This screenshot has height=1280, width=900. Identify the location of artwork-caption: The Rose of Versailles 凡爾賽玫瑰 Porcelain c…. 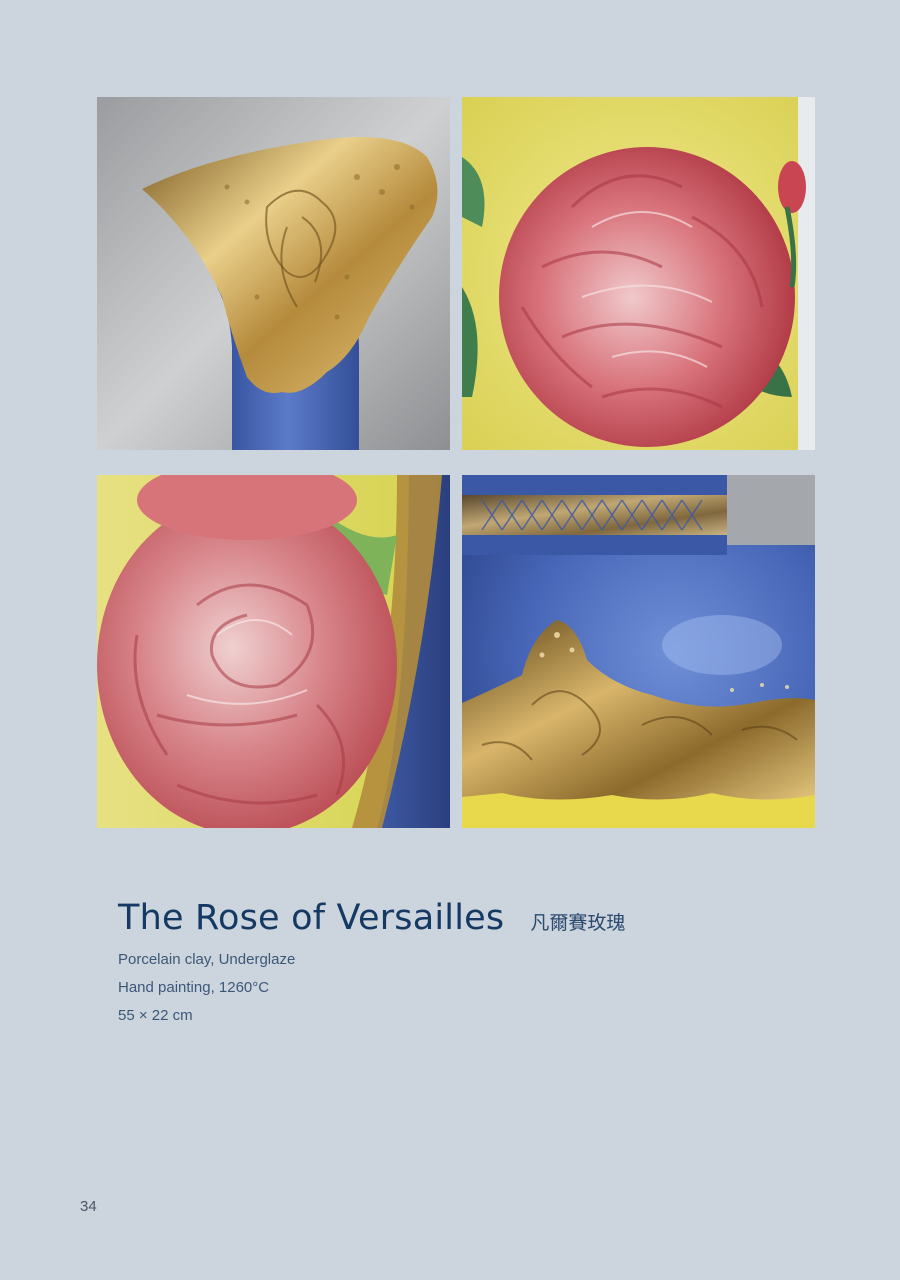
(468, 964).